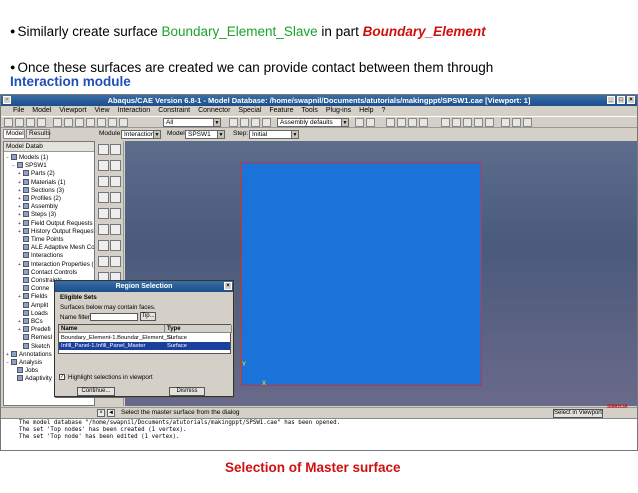 The image size is (638, 493). Describe the element at coordinates (244, 122) in the screenshot. I see `view-front-icon` at that location.